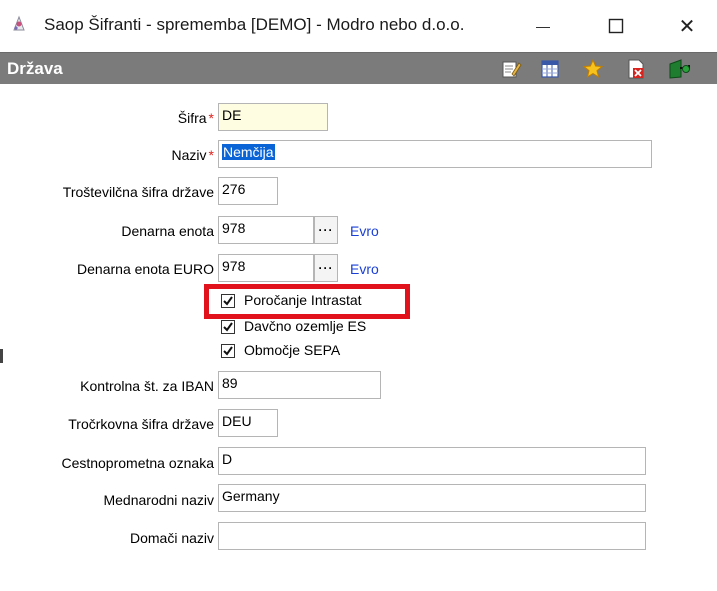 Image resolution: width=717 pixels, height=591 pixels. What do you see at coordinates (364, 231) in the screenshot?
I see `denarna-enota-currency-link: Evro` at bounding box center [364, 231].